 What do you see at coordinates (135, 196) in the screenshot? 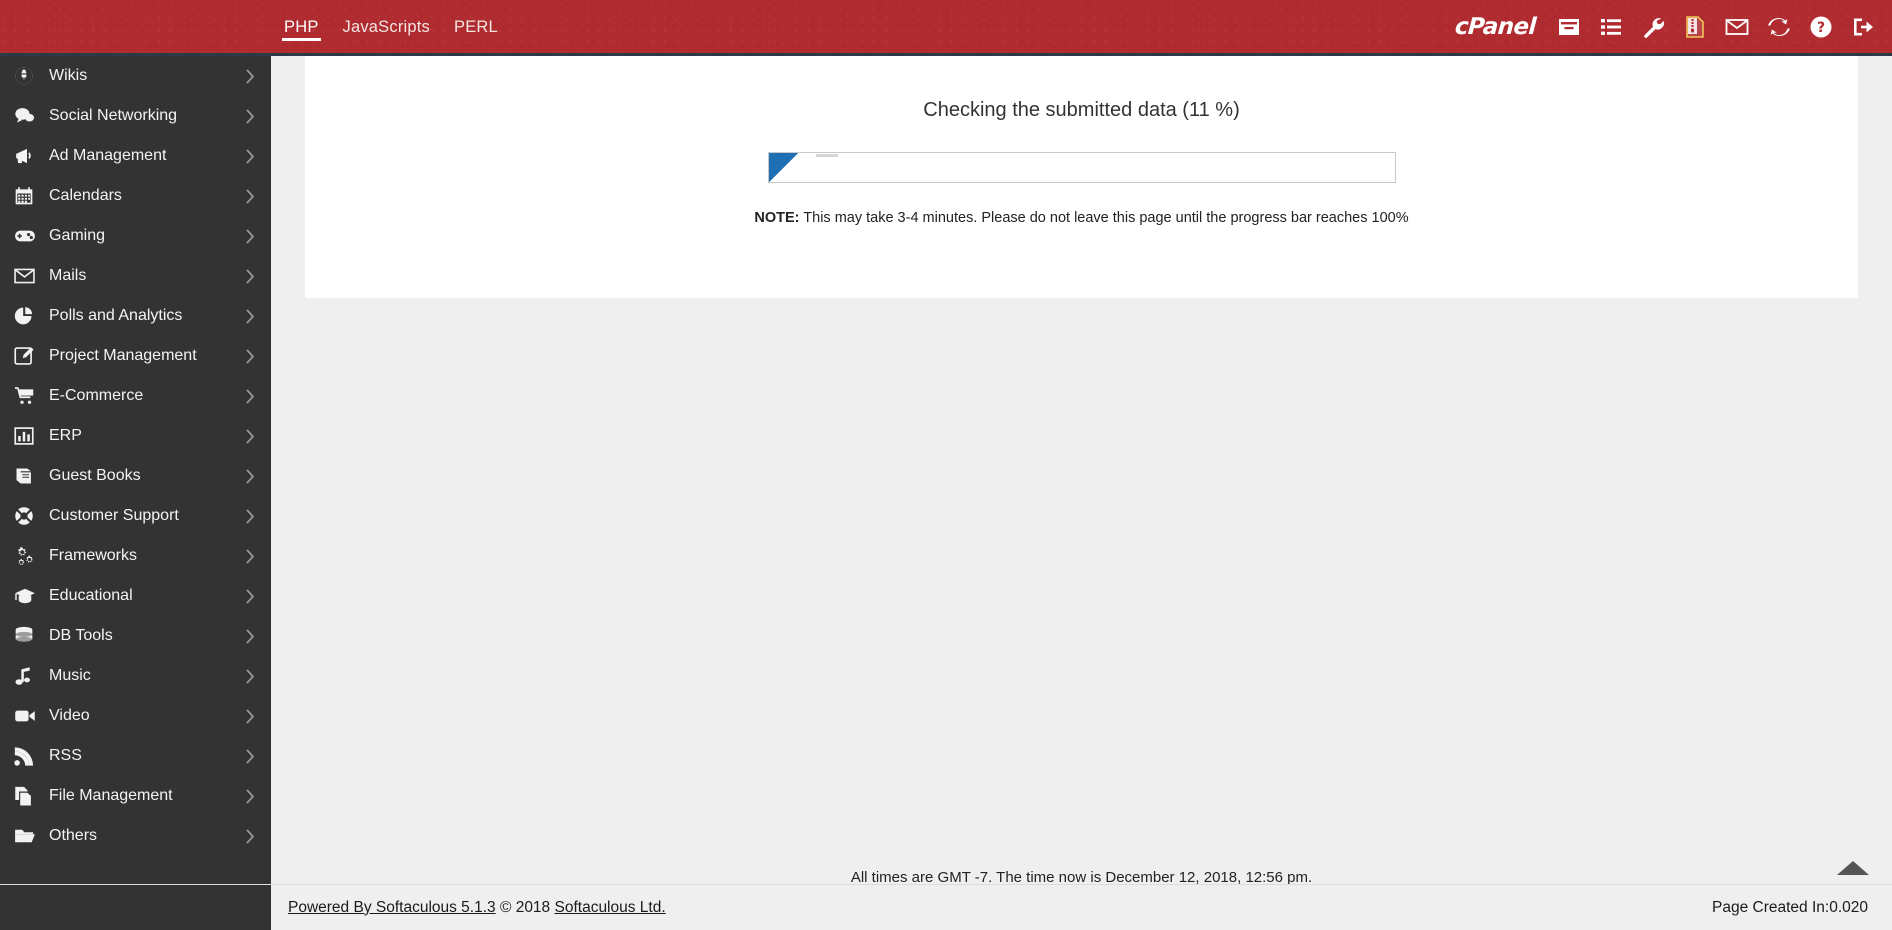
I see `sidebar-item-calendars: Calendars` at bounding box center [135, 196].